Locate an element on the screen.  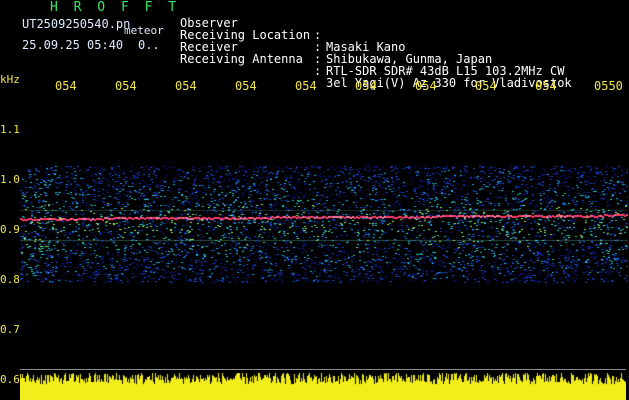
y-axis-unit: kHz is located at coordinates (10, 79).